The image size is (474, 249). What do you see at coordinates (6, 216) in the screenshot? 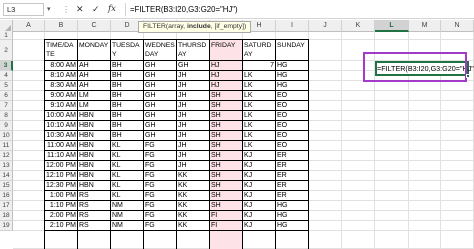
I see `row-header-18: 18` at bounding box center [6, 216].